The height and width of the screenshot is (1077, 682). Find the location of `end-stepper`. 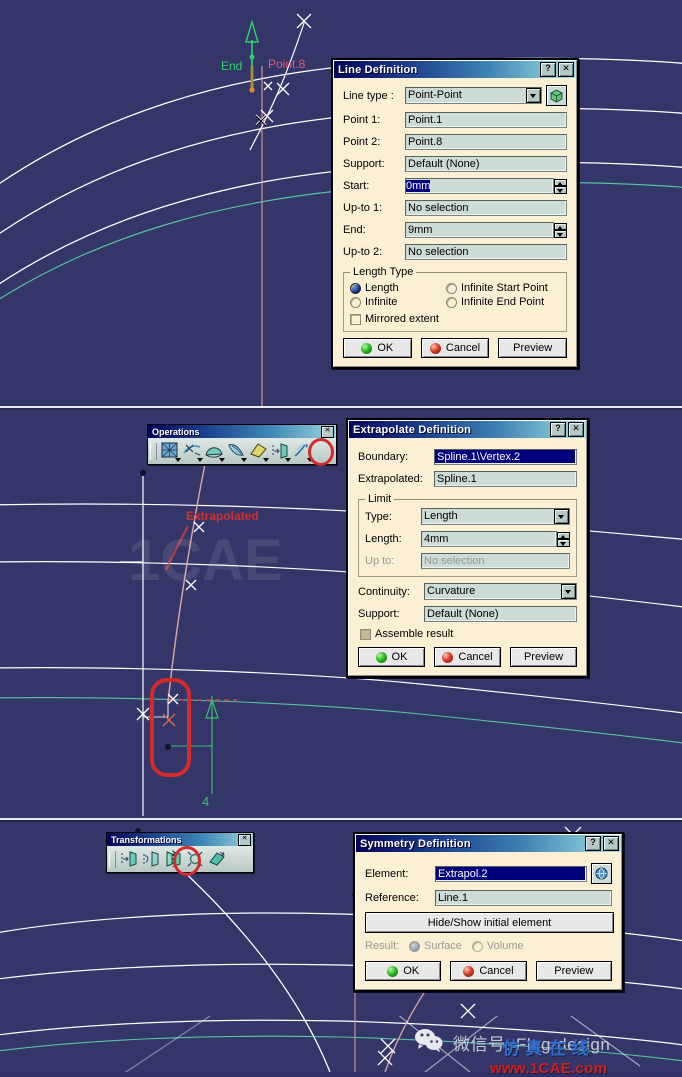

end-stepper is located at coordinates (560, 230).